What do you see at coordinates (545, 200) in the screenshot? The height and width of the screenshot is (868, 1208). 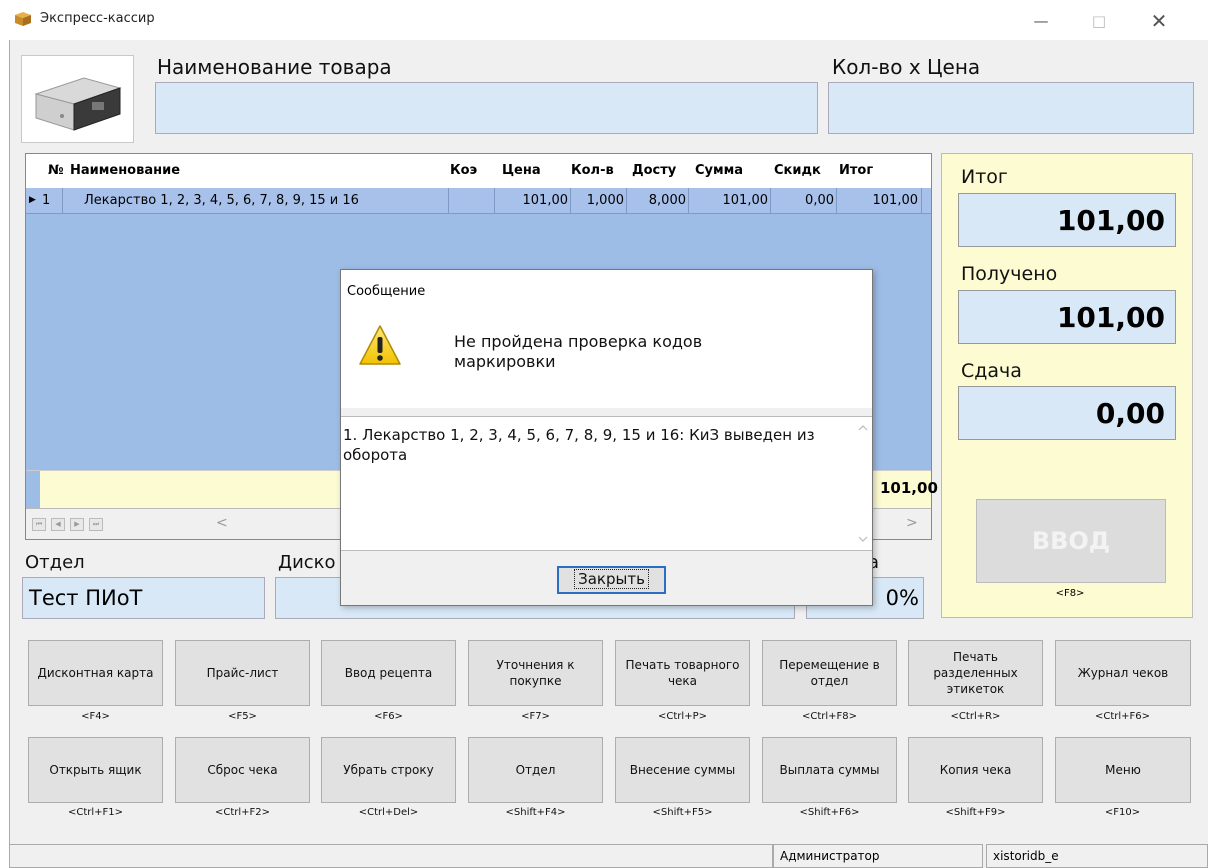 I see `cell-price: 101,00` at bounding box center [545, 200].